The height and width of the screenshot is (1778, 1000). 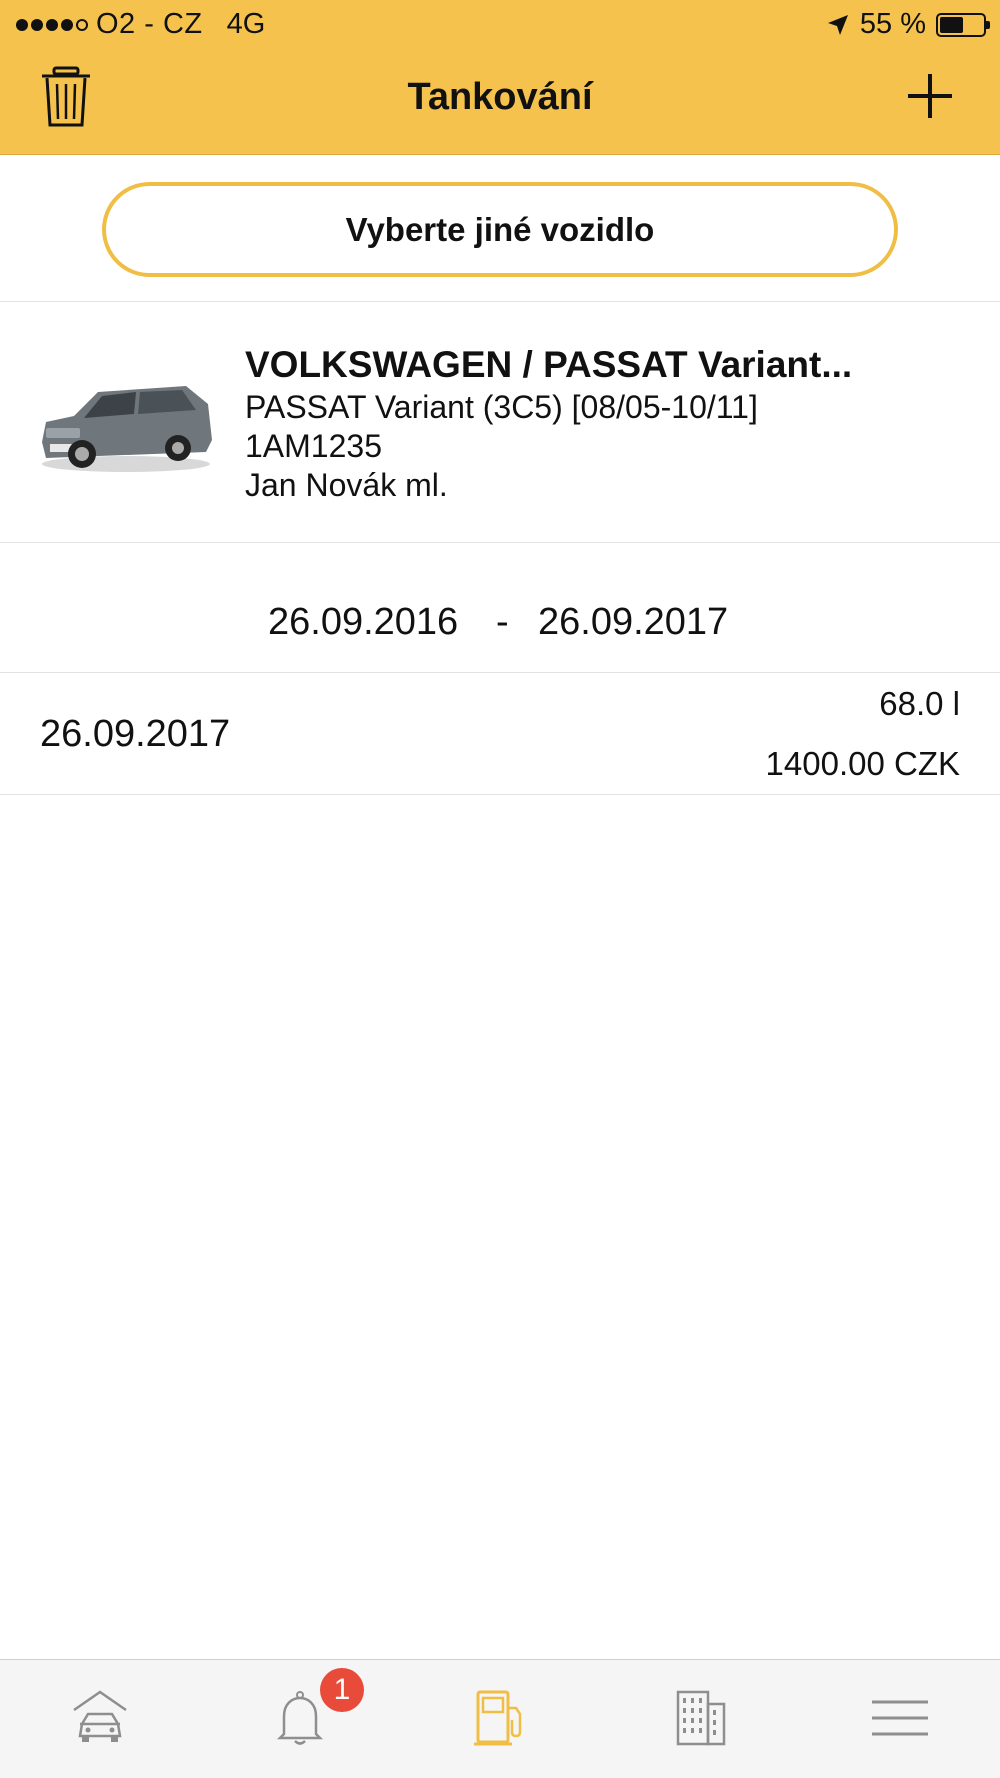 I want to click on tab-fuel, so click(x=500, y=1719).